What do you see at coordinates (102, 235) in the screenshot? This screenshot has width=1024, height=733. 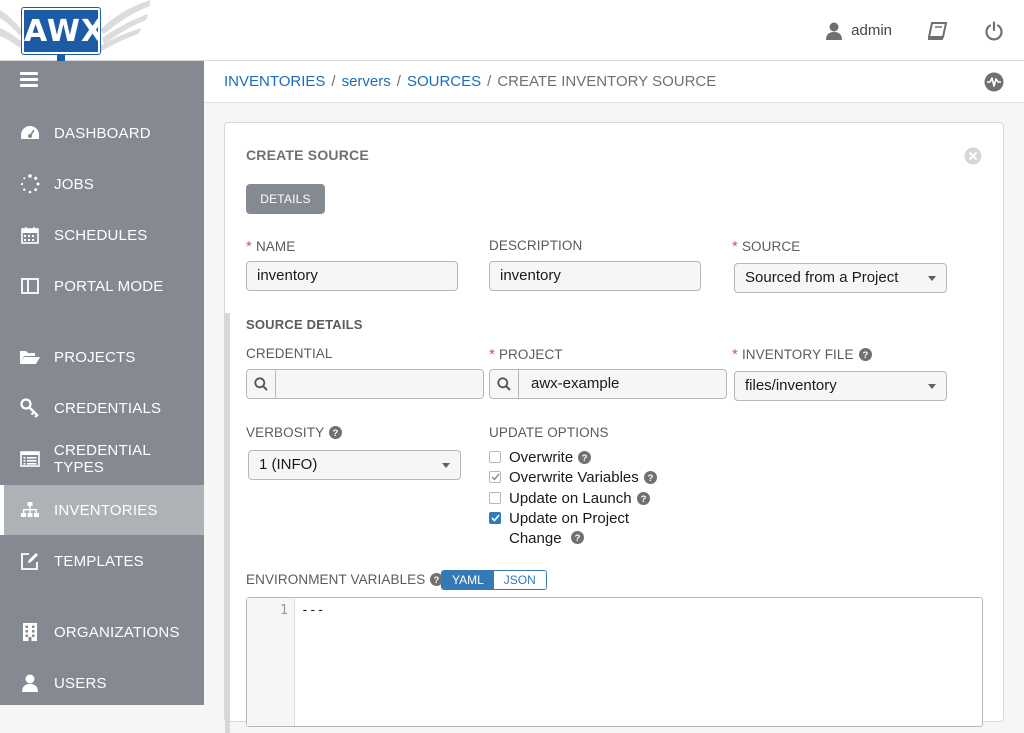 I see `sidebar-item-schedules: SCHEDULES` at bounding box center [102, 235].